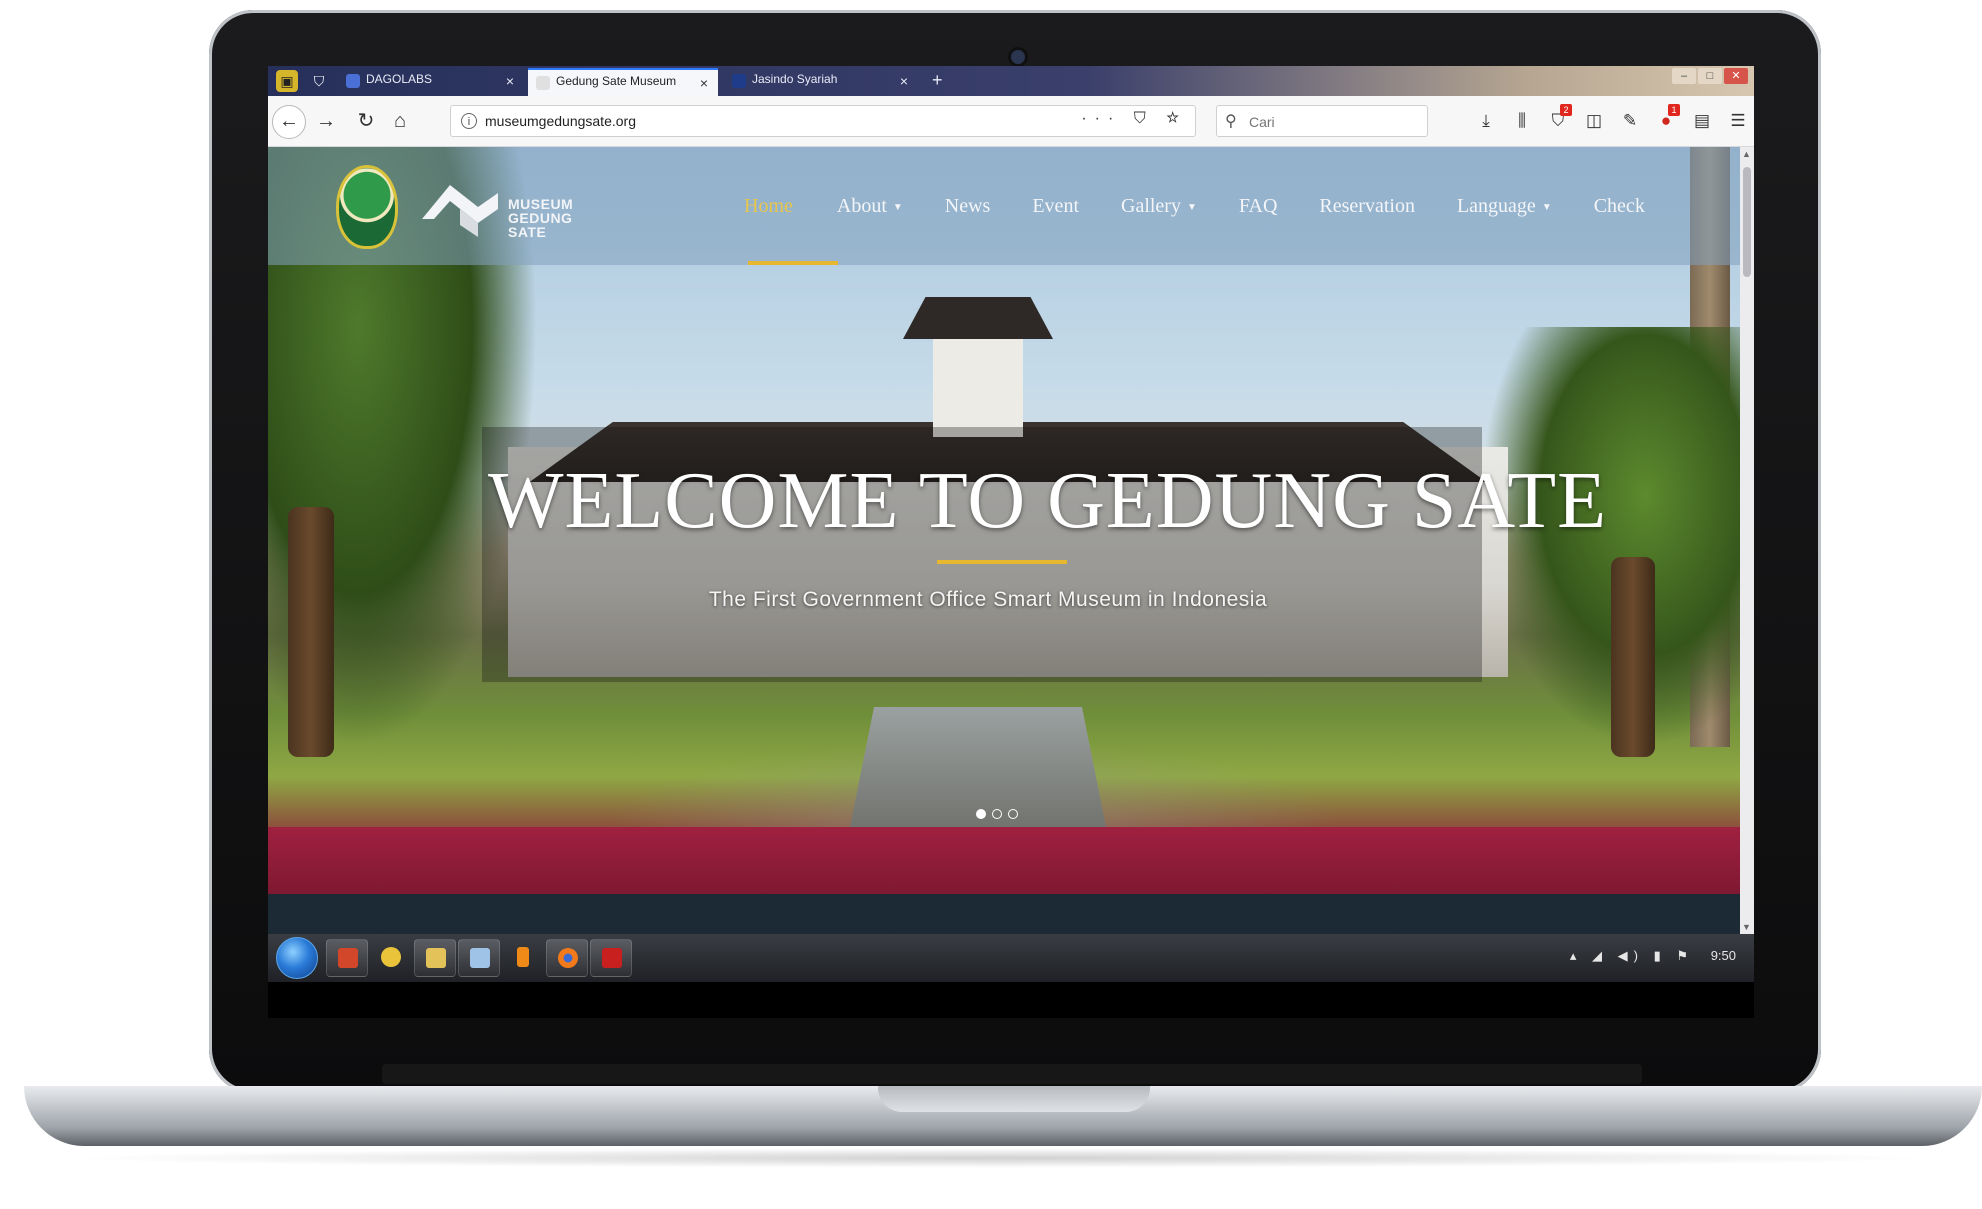 This screenshot has width=1982, height=1209. Describe the element at coordinates (1055, 206) in the screenshot. I see `menu-item-event: Event` at that location.